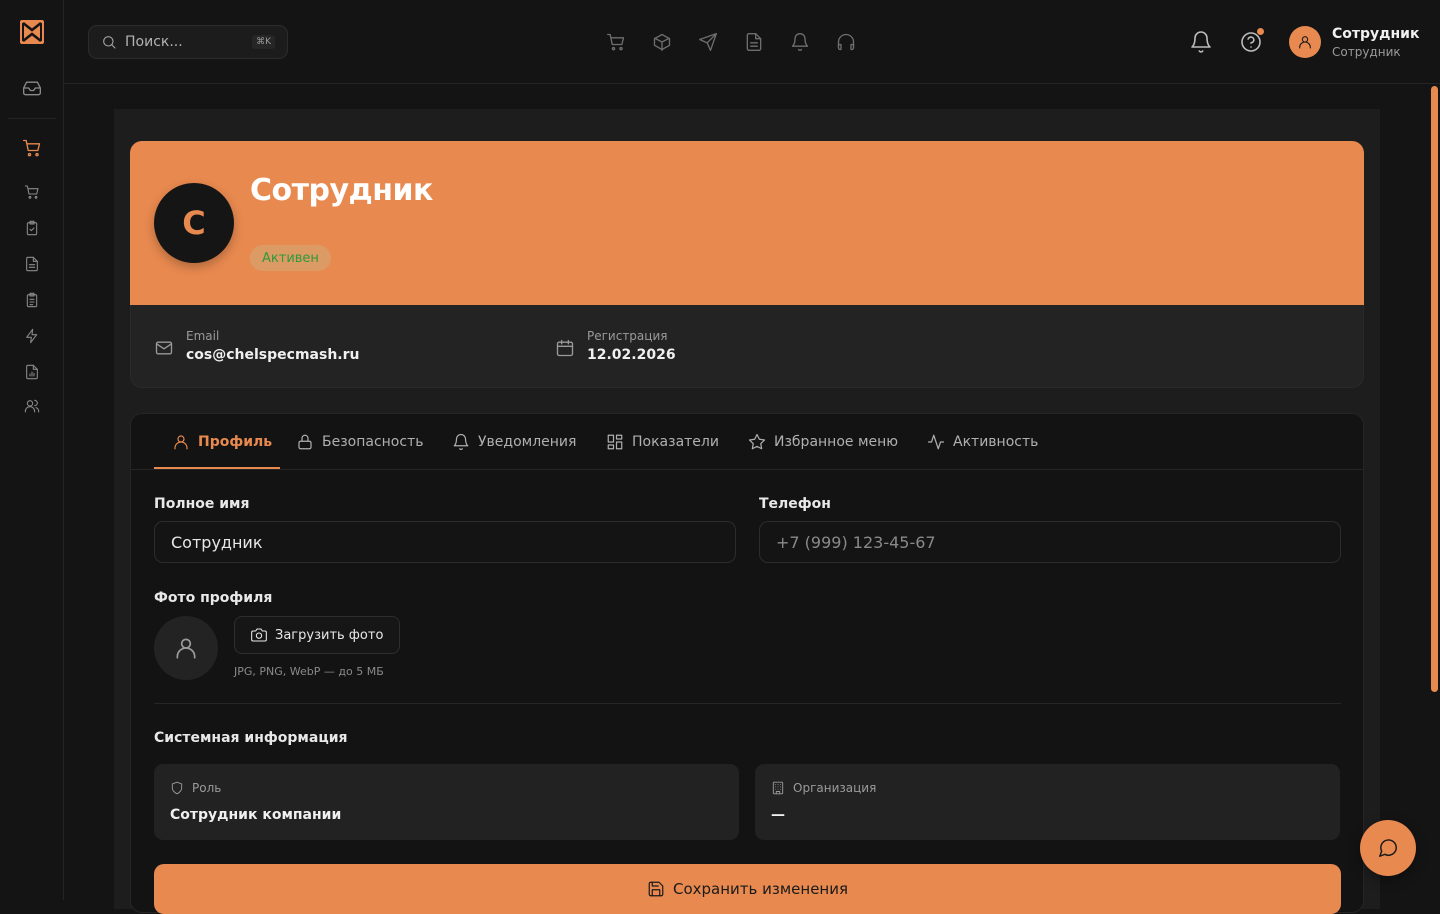 This screenshot has width=1440, height=914. What do you see at coordinates (1050, 542) in the screenshot?
I see `phone-input` at bounding box center [1050, 542].